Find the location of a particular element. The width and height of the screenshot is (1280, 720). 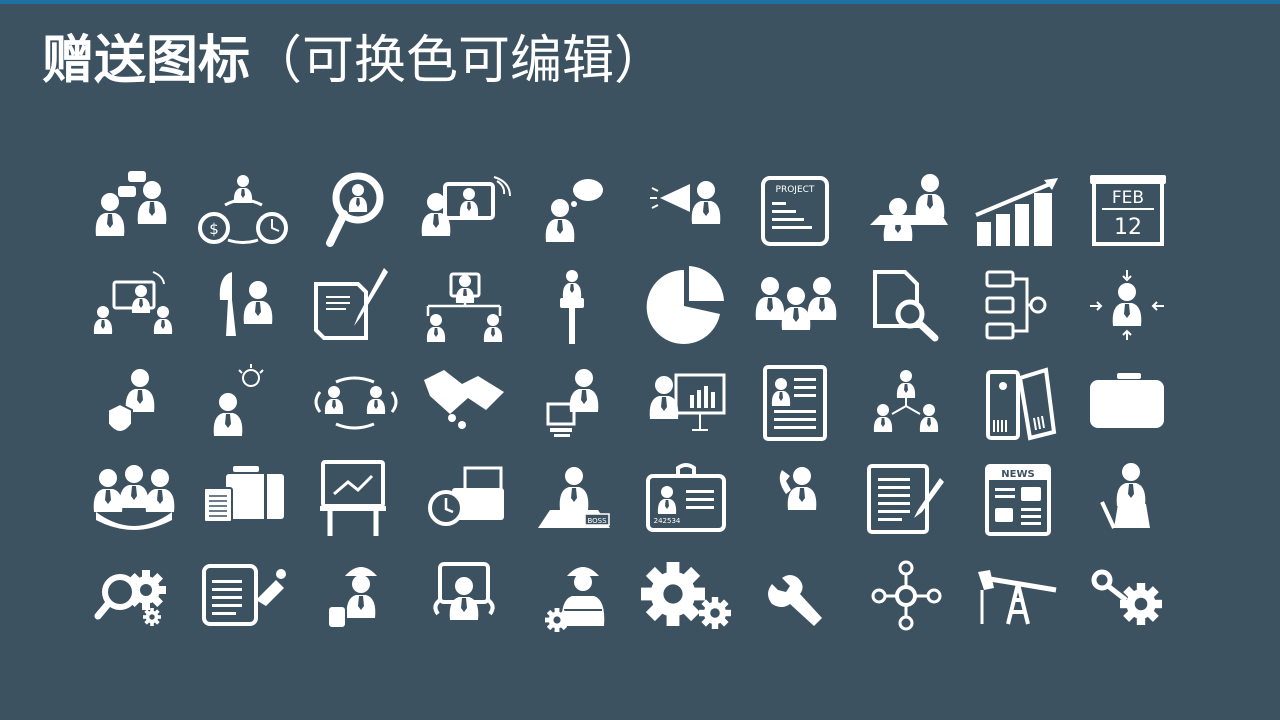

thinking-person-icon is located at coordinates (574, 210).